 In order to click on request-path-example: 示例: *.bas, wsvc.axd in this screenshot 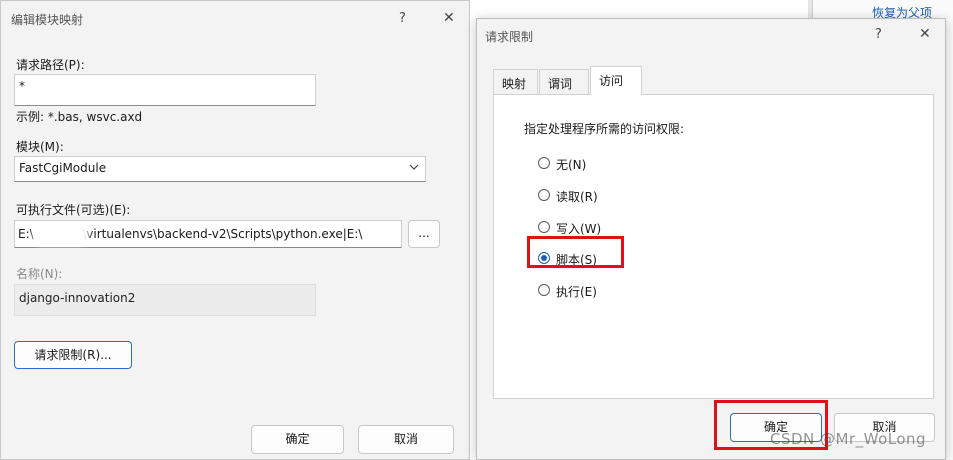, I will do `click(79, 117)`.